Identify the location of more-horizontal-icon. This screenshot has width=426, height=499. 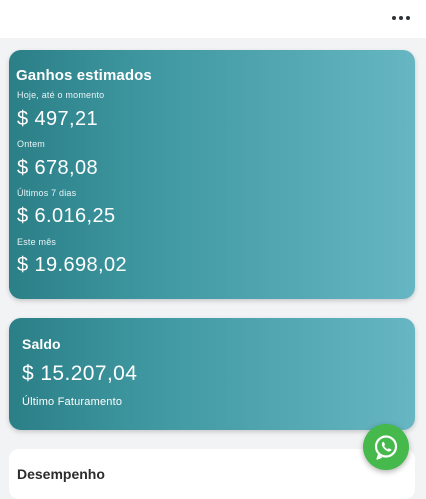
(394, 18).